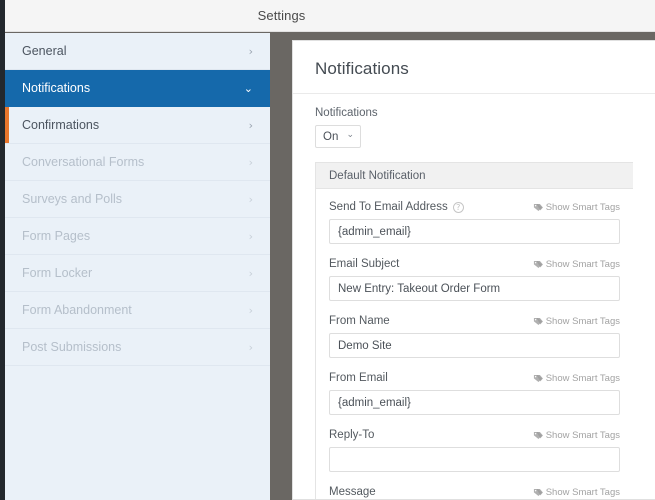  What do you see at coordinates (137, 125) in the screenshot?
I see `sidebar-item-confirmations: Confirmations ›` at bounding box center [137, 125].